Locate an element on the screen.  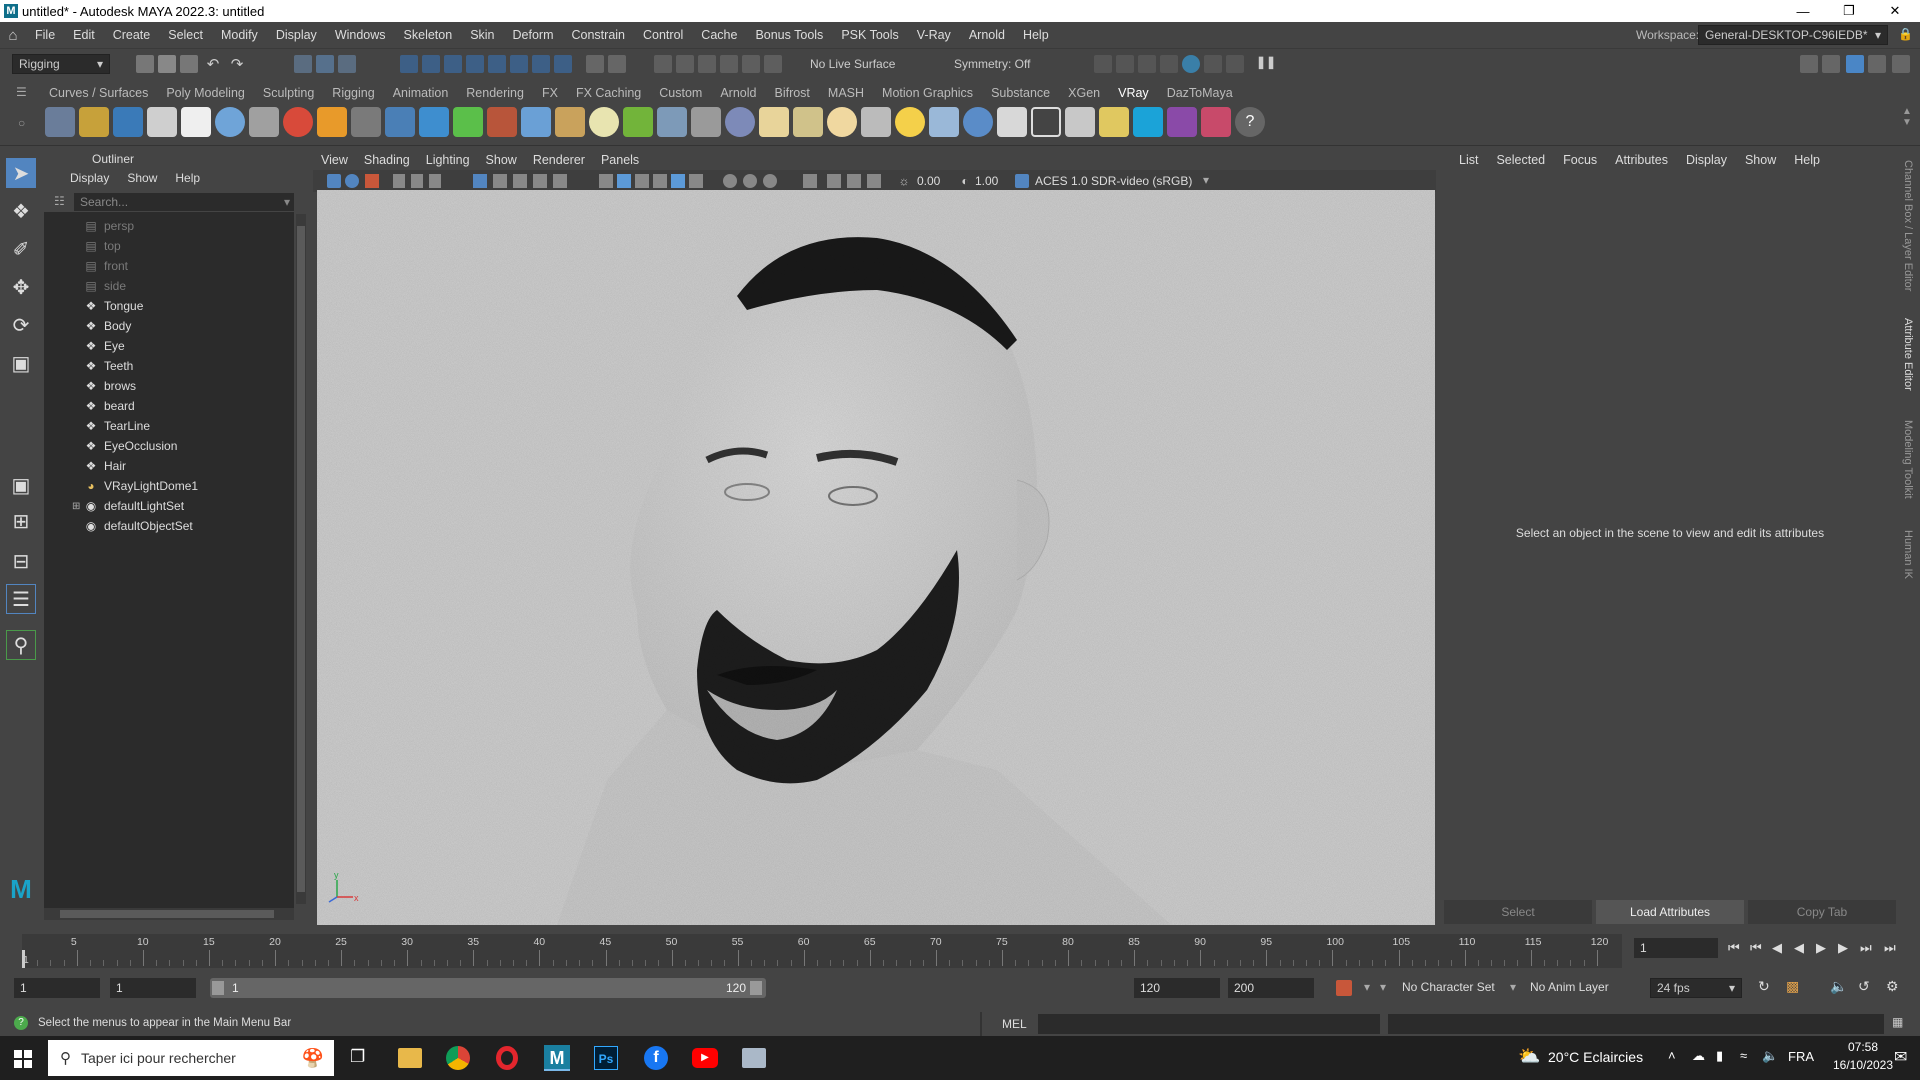
move-tool-icon: ✥ is located at coordinates (21, 287).